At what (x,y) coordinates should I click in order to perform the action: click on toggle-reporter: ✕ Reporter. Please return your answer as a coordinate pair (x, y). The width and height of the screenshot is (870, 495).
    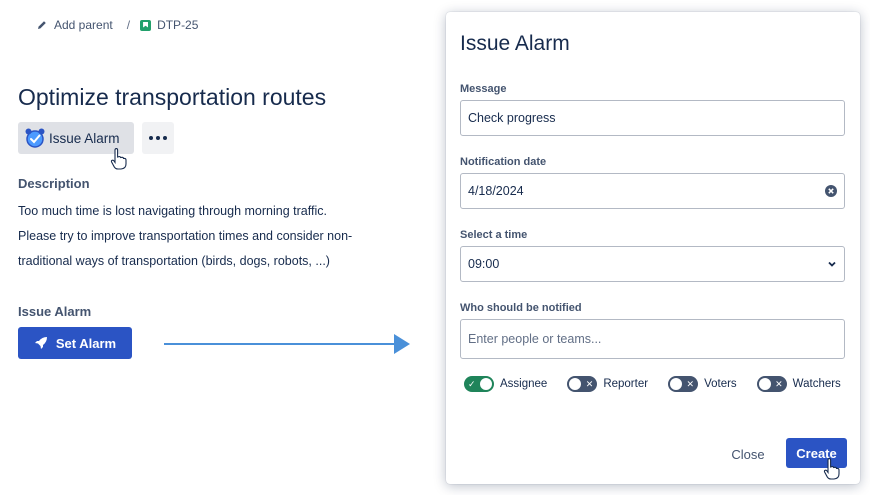
    Looking at the image, I should click on (607, 384).